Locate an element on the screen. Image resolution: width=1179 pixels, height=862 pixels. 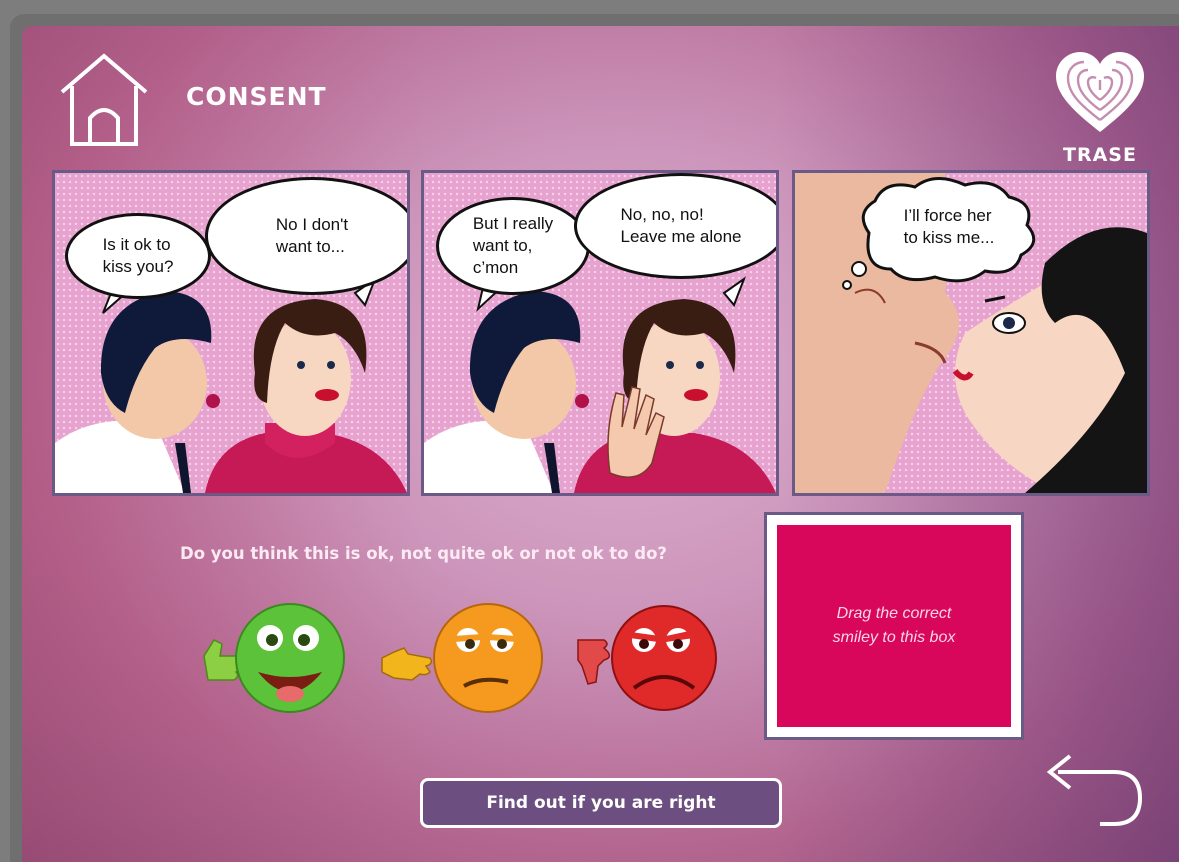
smiley-drop-zone: Drag the correct smiley to this box is located at coordinates (894, 626).